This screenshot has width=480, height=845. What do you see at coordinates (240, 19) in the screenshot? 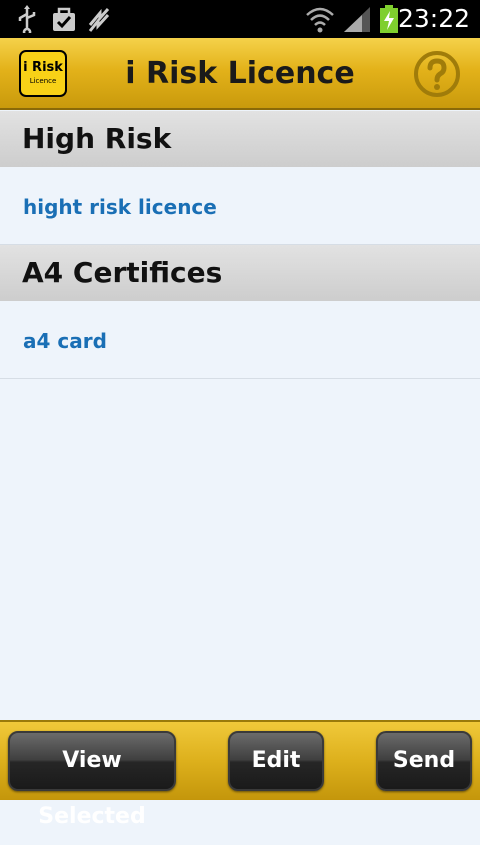
I see `status-bar: 23:22` at bounding box center [240, 19].